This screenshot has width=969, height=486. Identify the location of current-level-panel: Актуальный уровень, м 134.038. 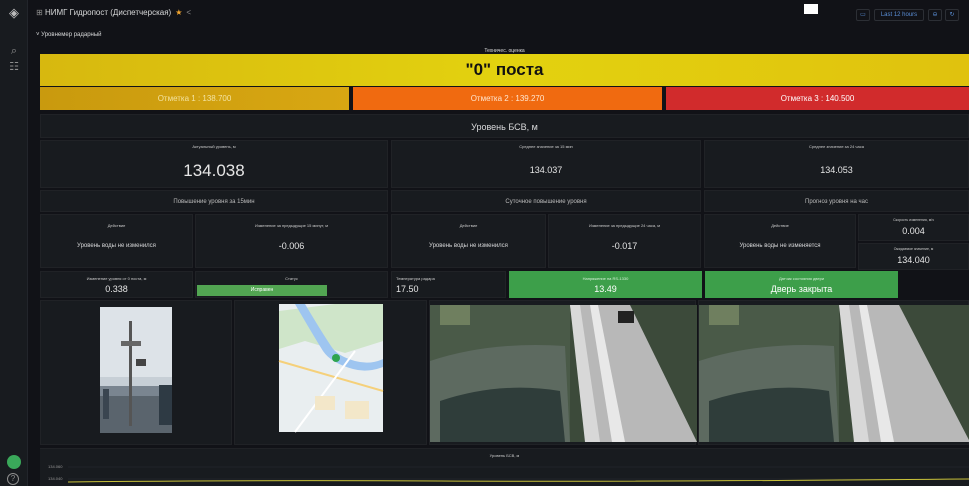
(214, 164).